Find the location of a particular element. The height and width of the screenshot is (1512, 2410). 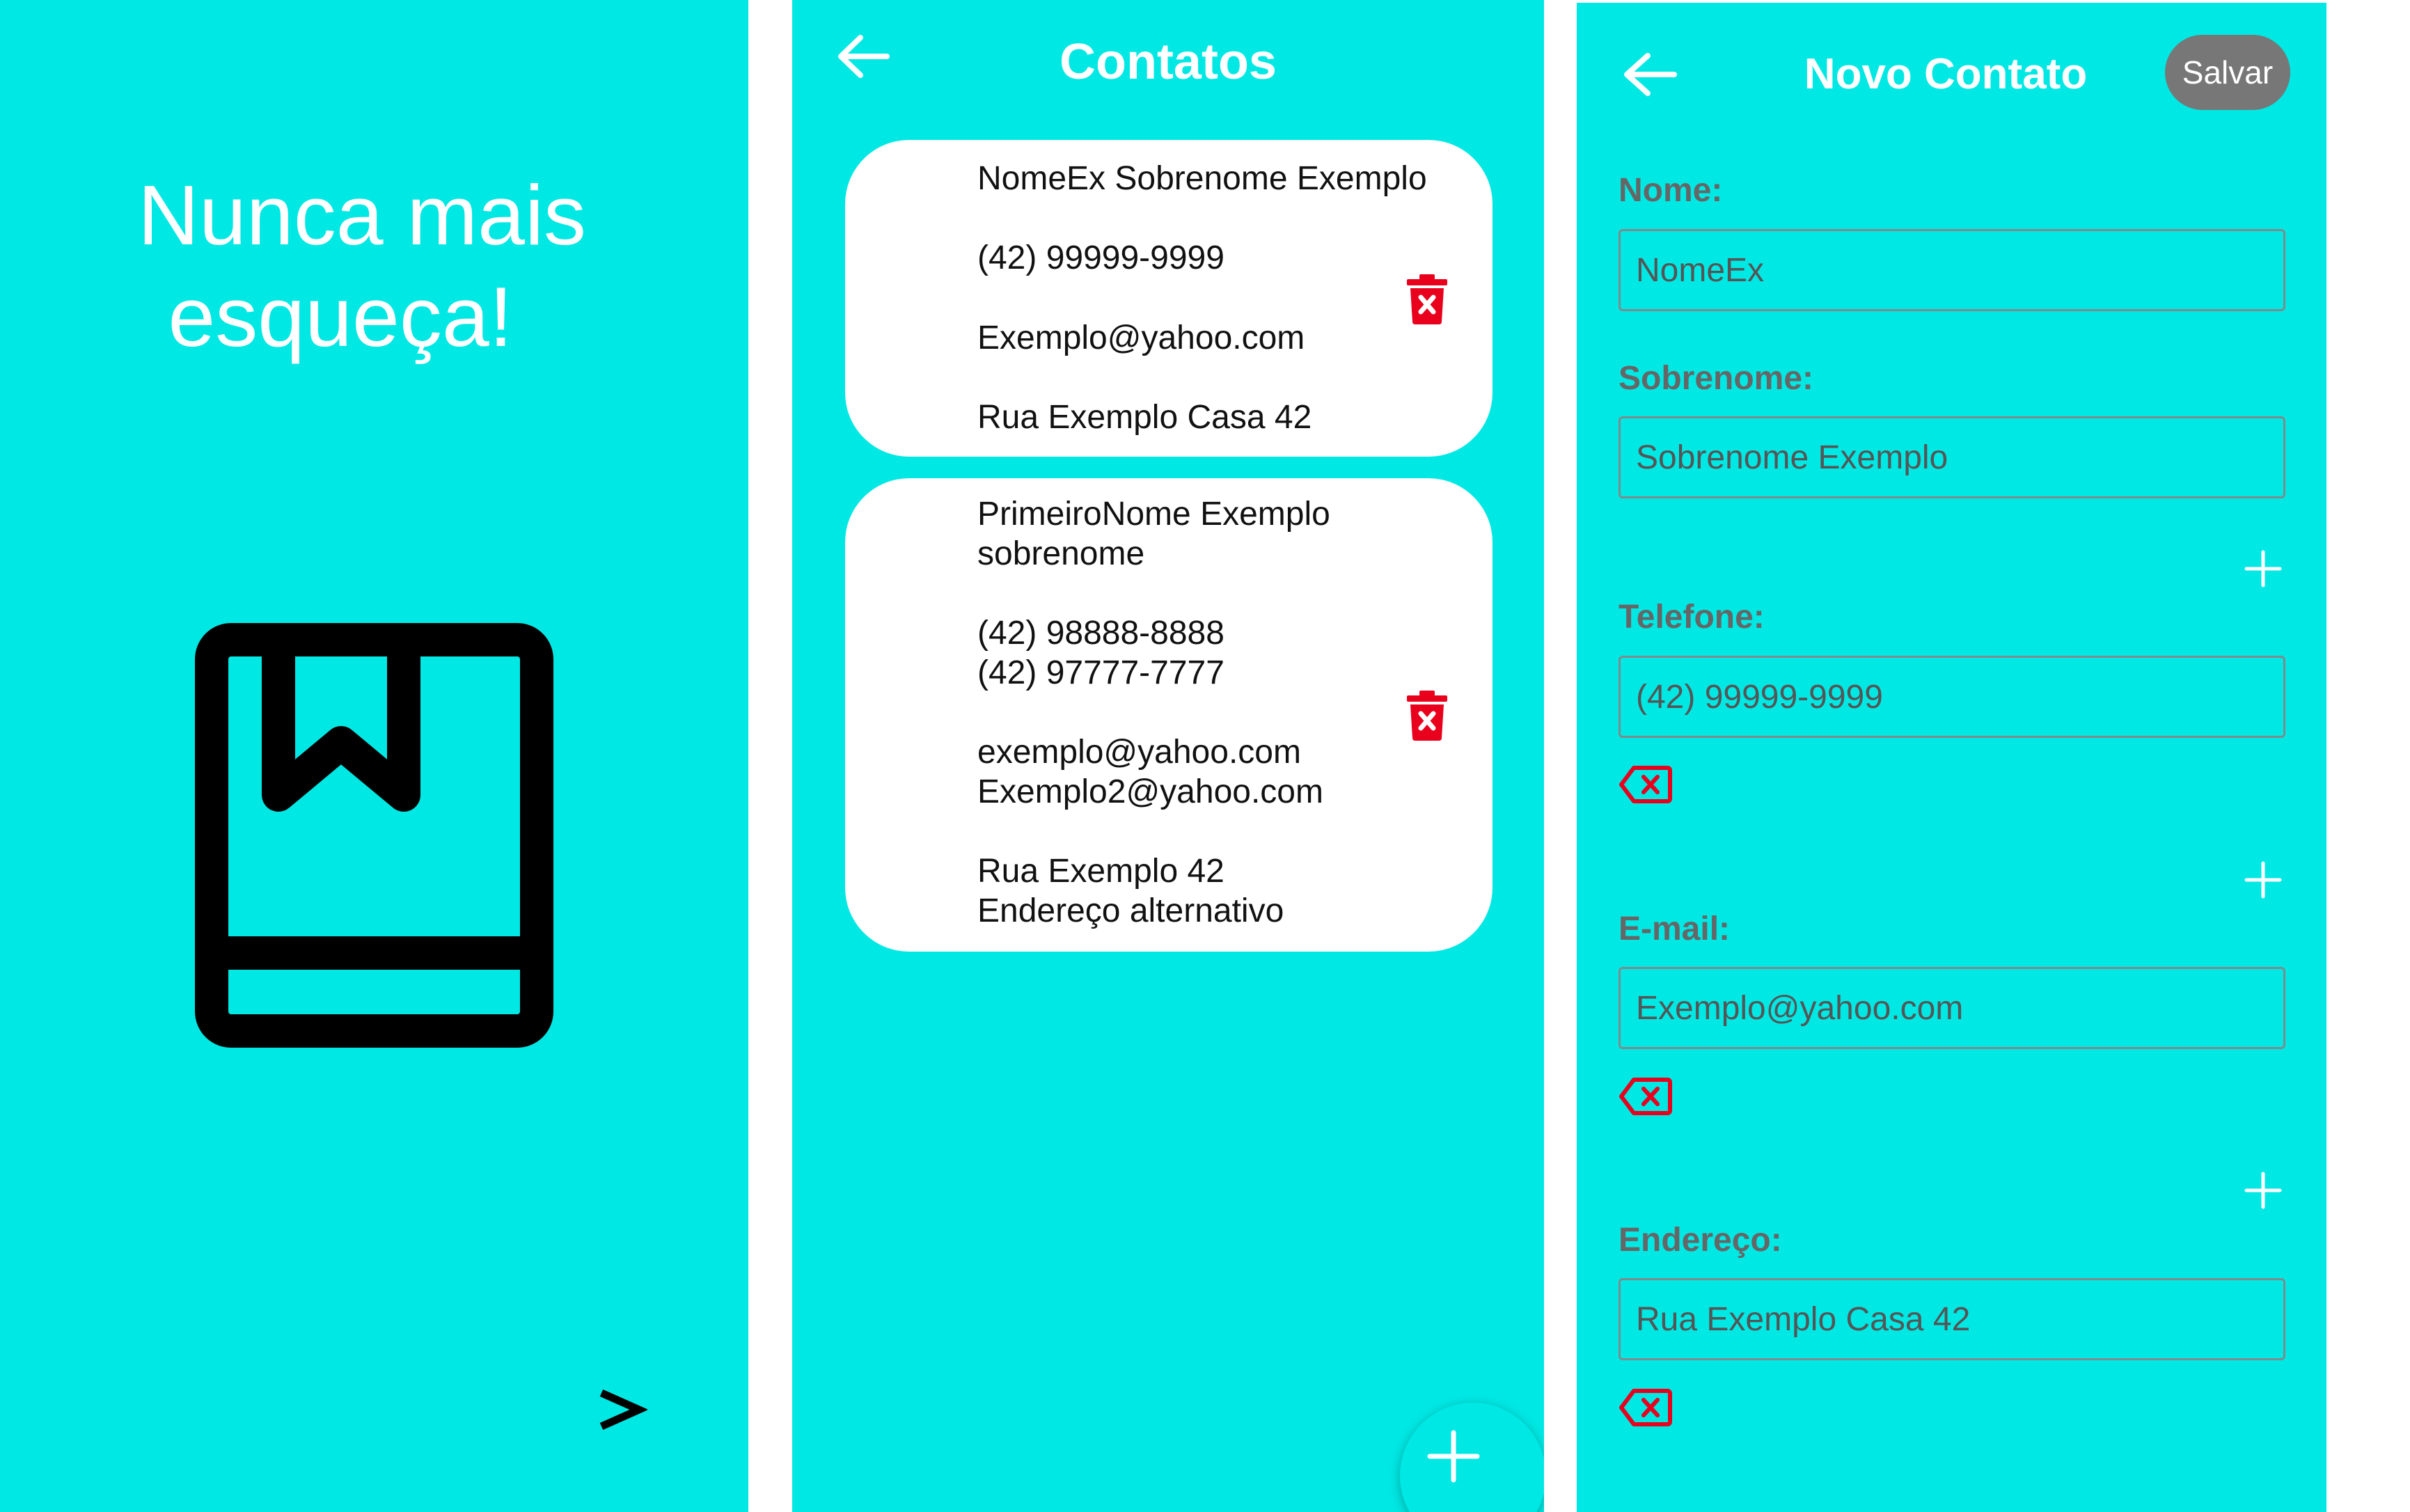

tagline-line-2: esqueça! is located at coordinates (340, 316).